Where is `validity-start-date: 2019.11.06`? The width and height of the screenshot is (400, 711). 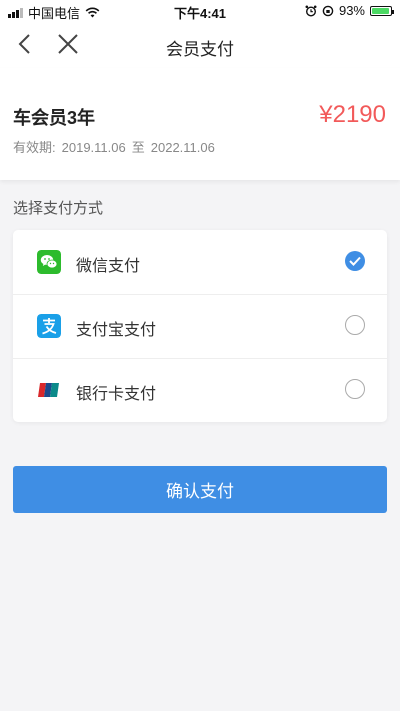 validity-start-date: 2019.11.06 is located at coordinates (93, 147).